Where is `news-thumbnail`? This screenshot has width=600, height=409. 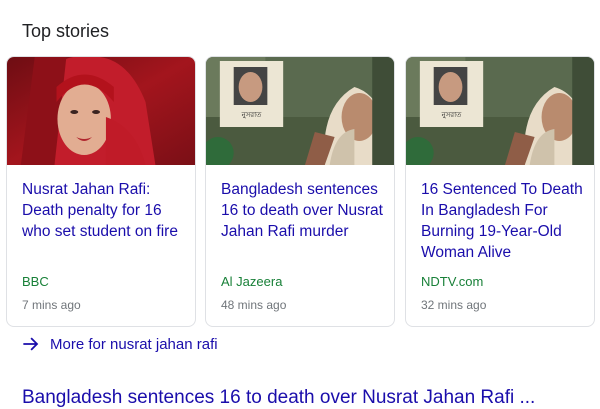
news-thumbnail is located at coordinates (101, 111).